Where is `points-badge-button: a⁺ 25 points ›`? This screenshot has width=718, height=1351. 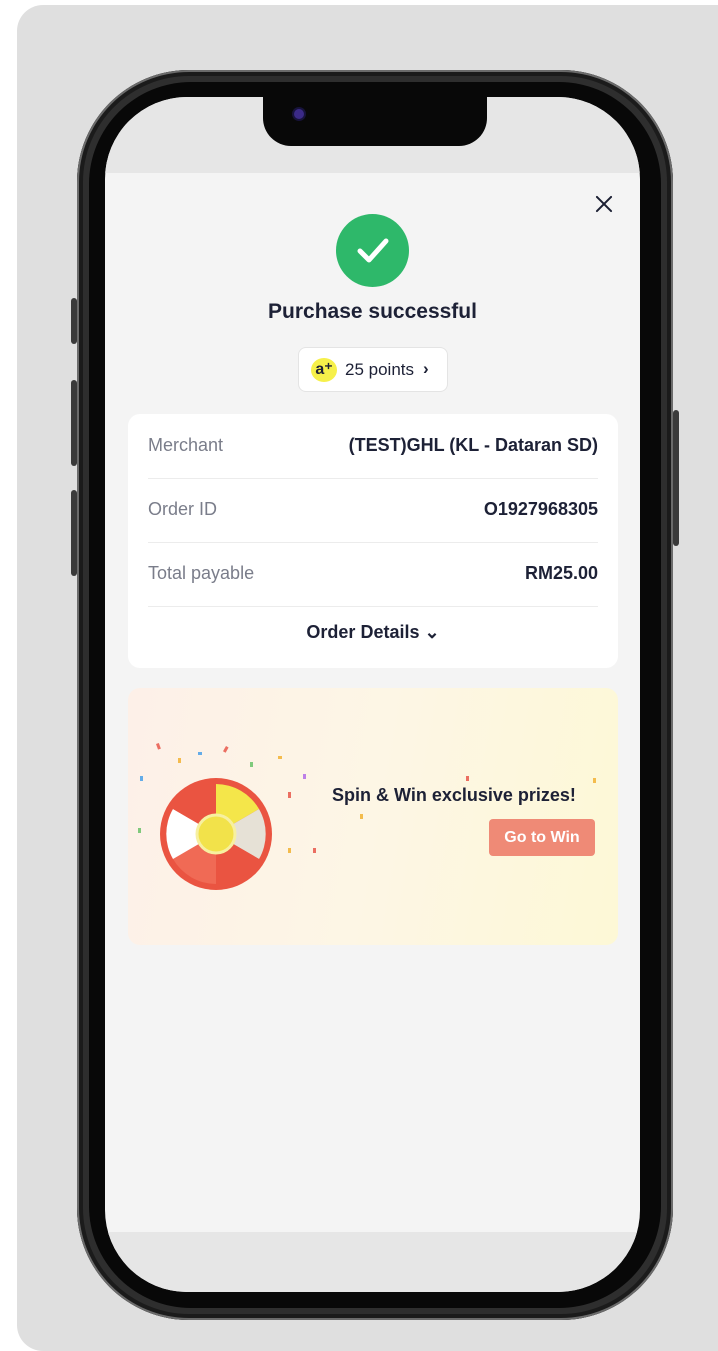
points-badge-button: a⁺ 25 points › is located at coordinates (373, 369).